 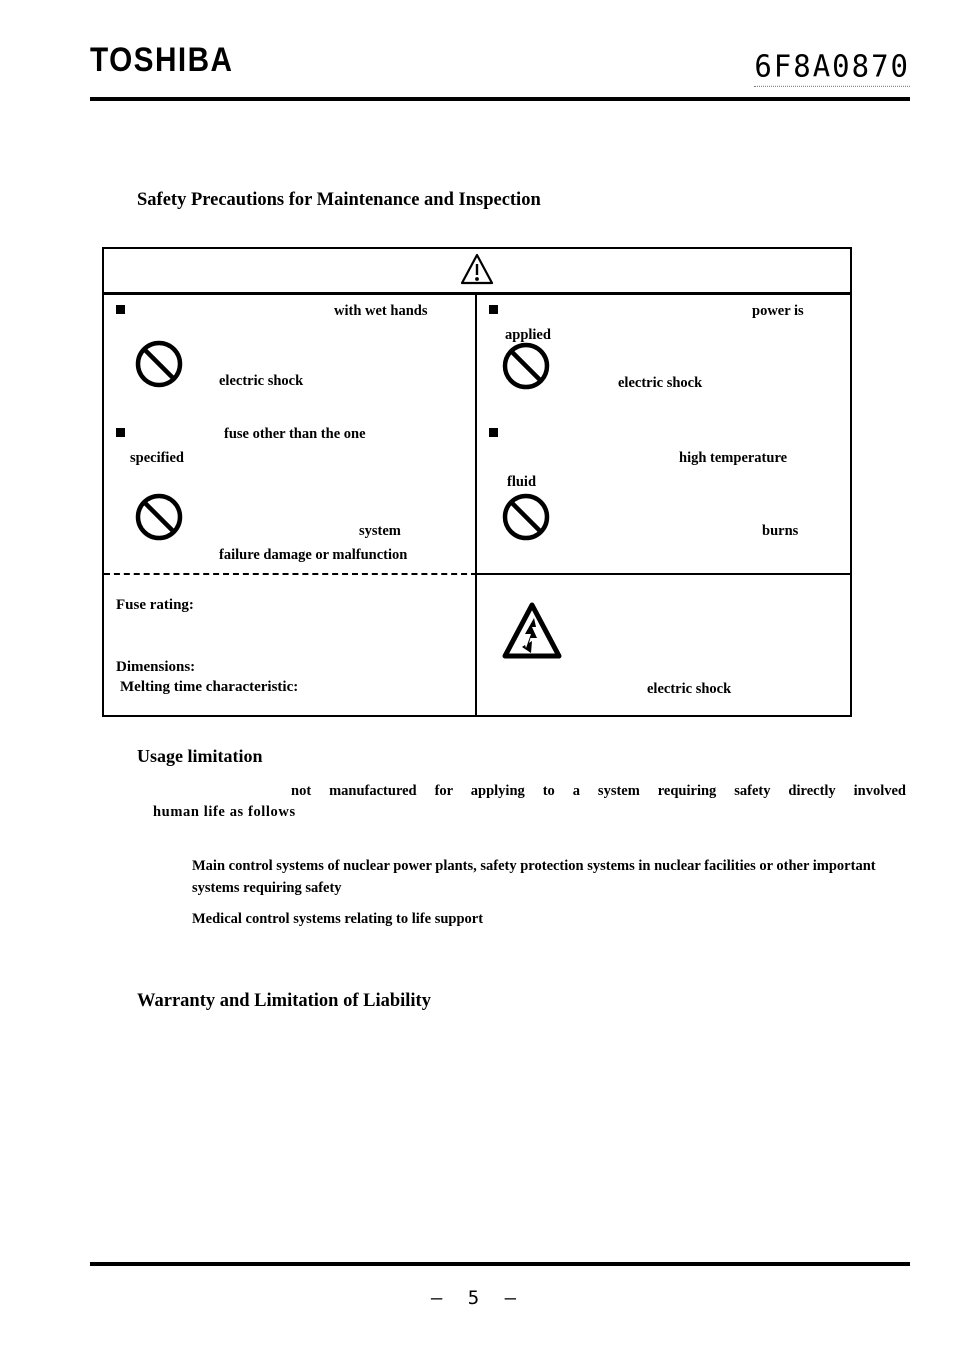 What do you see at coordinates (663, 356) in the screenshot?
I see `warning-cell-power-applied: power is applied electric shock` at bounding box center [663, 356].